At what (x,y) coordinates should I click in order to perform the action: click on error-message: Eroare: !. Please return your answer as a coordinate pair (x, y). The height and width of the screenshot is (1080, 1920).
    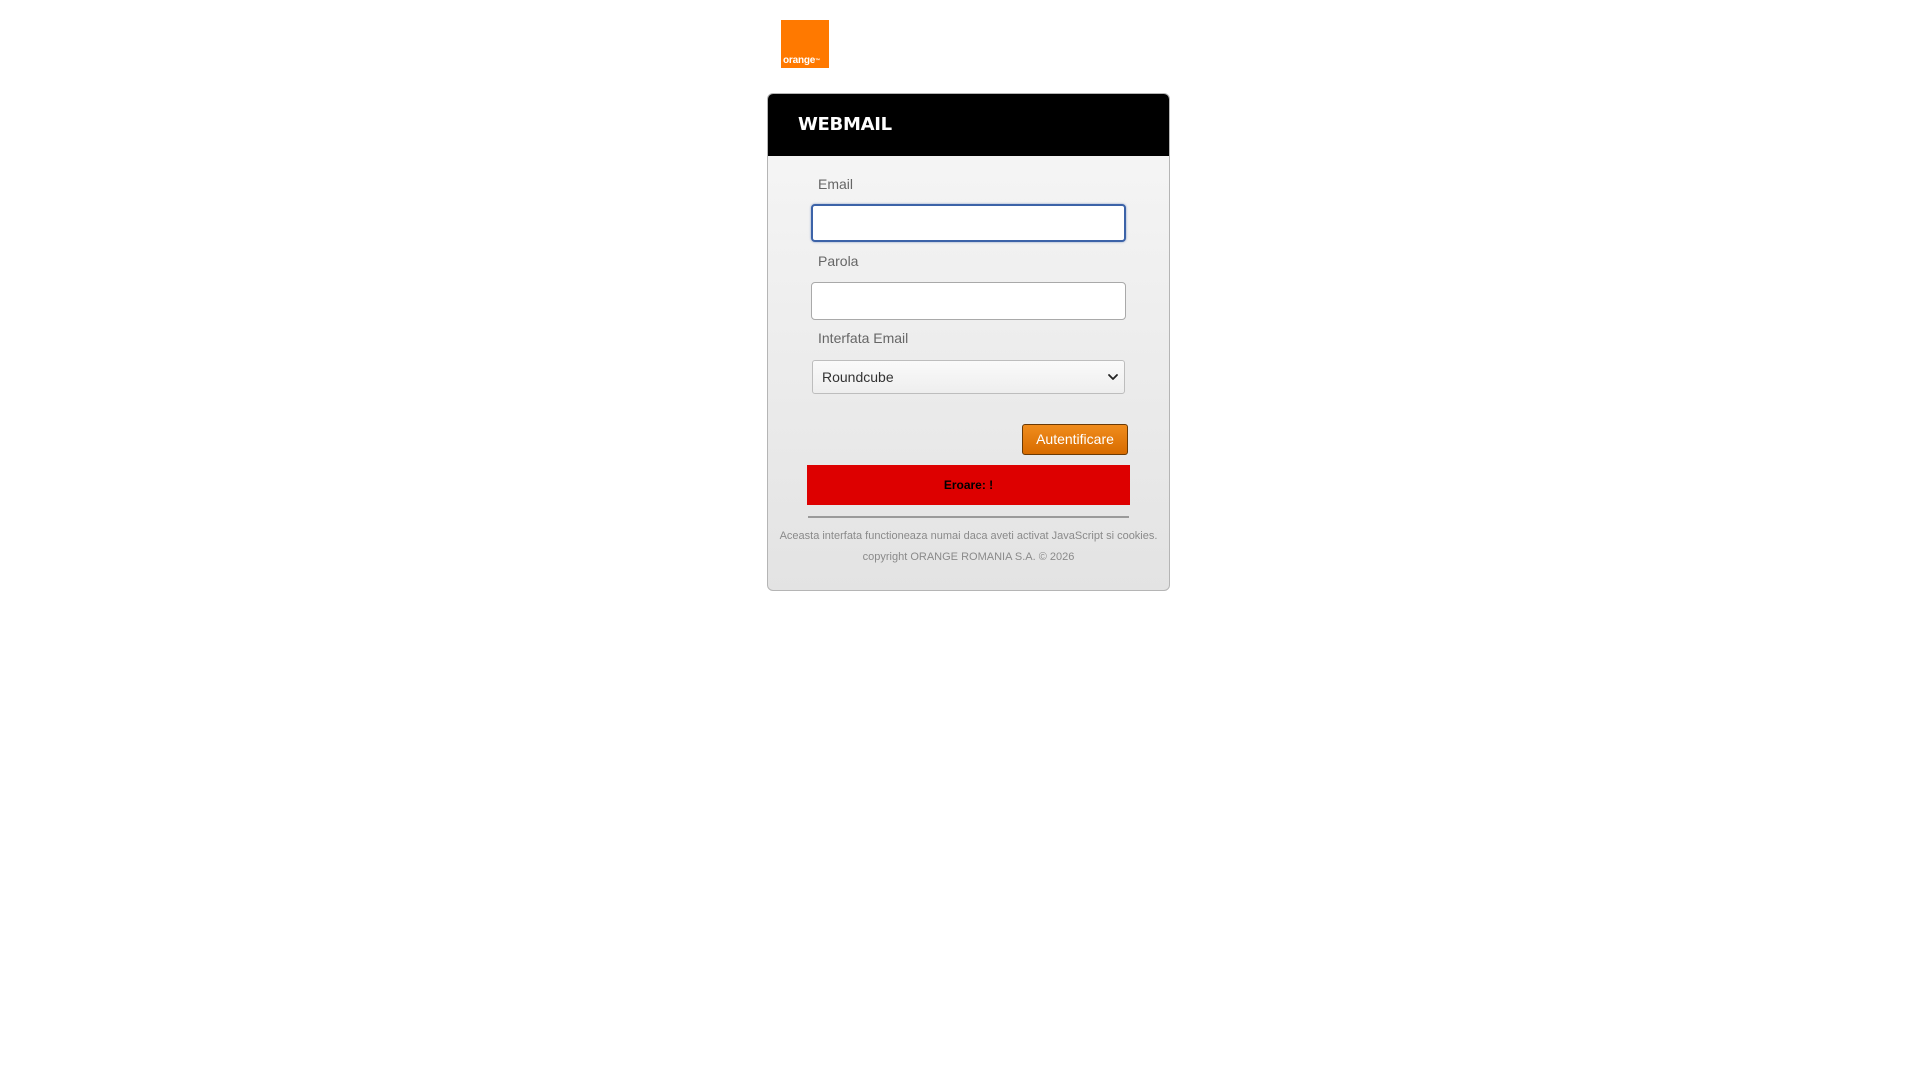
    Looking at the image, I should click on (968, 485).